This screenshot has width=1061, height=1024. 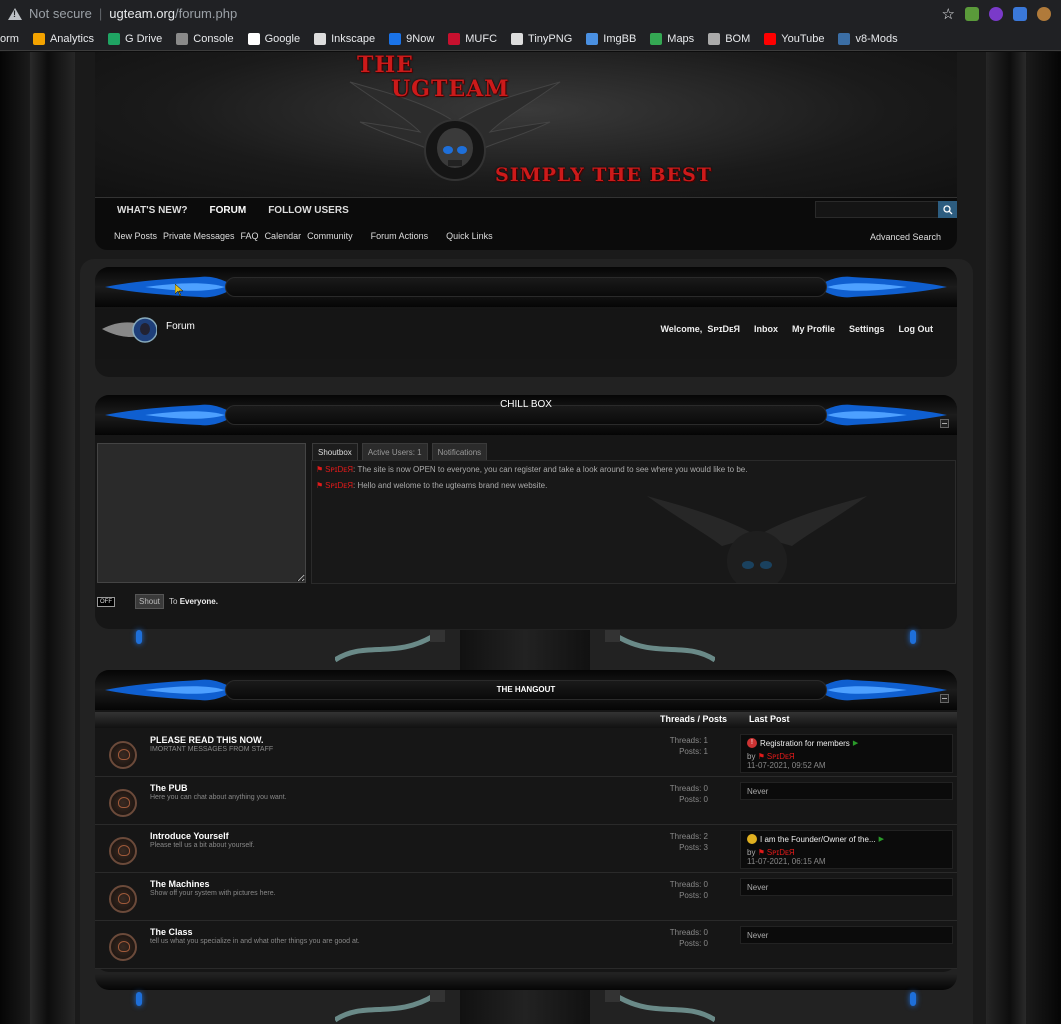 What do you see at coordinates (813, 329) in the screenshot?
I see `profile-link: My Profile` at bounding box center [813, 329].